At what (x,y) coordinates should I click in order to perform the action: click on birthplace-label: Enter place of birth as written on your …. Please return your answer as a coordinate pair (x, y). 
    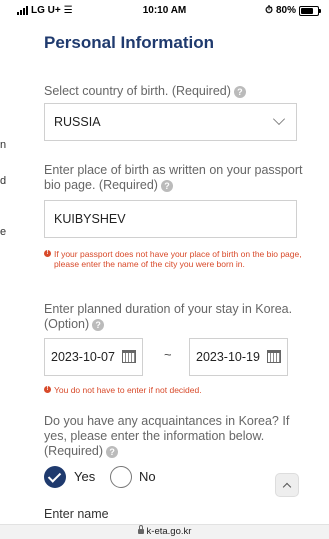
    Looking at the image, I should click on (175, 178).